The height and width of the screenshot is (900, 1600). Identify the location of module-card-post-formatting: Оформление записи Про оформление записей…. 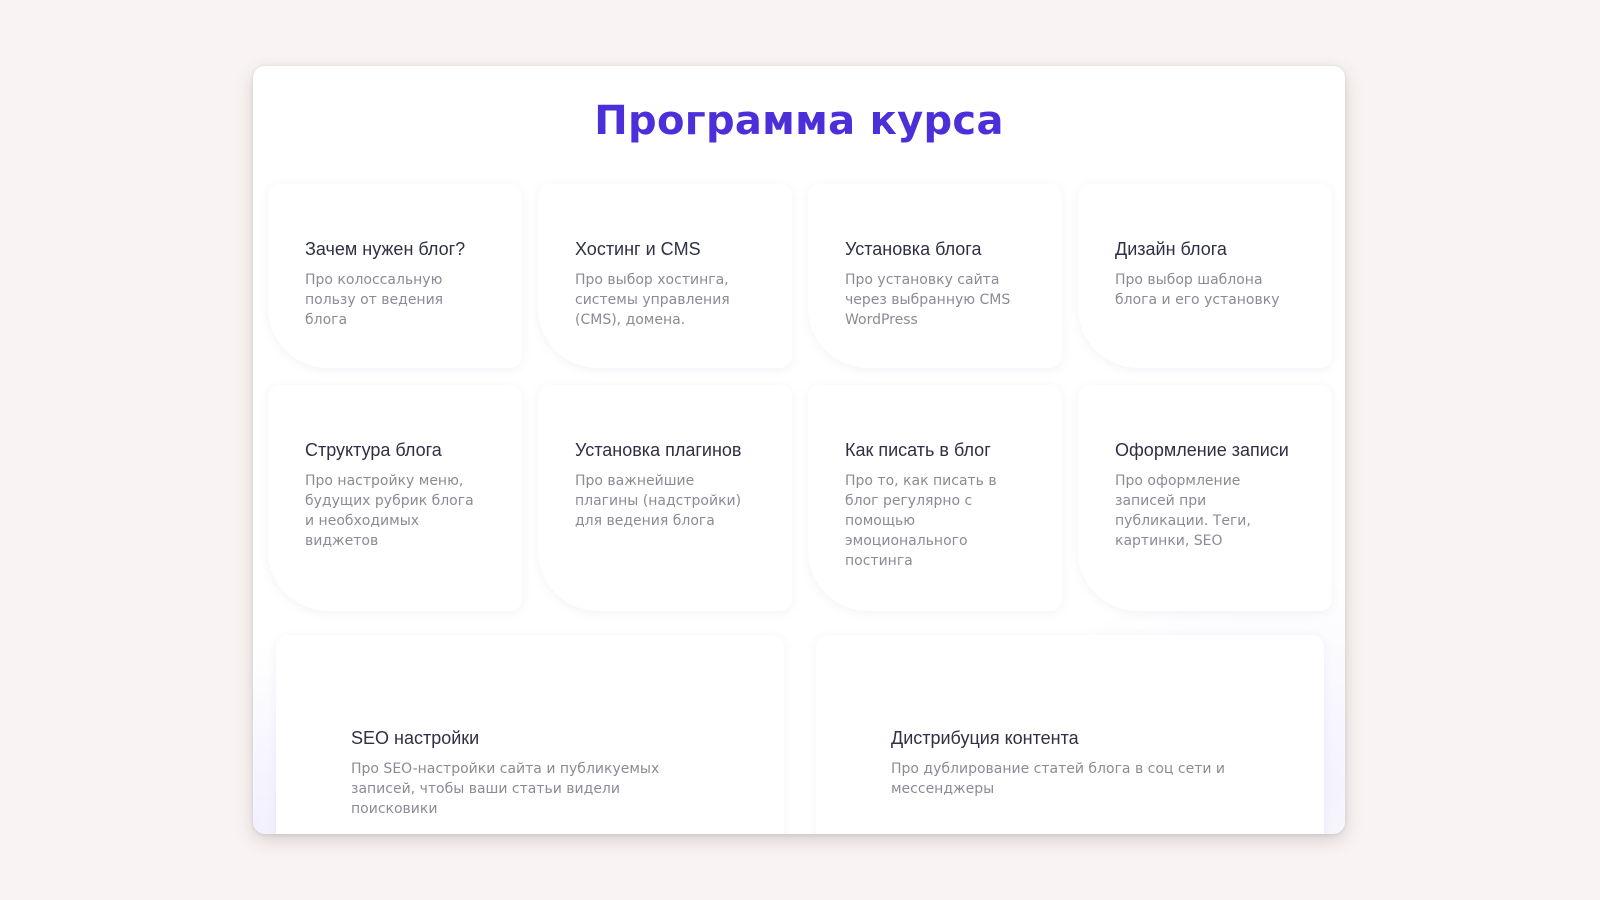
(1205, 498).